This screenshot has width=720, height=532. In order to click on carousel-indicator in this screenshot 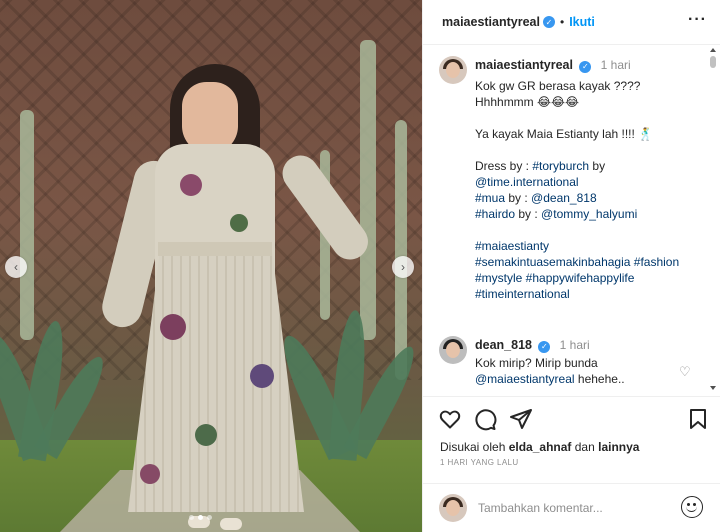, I will do `click(200, 517)`.